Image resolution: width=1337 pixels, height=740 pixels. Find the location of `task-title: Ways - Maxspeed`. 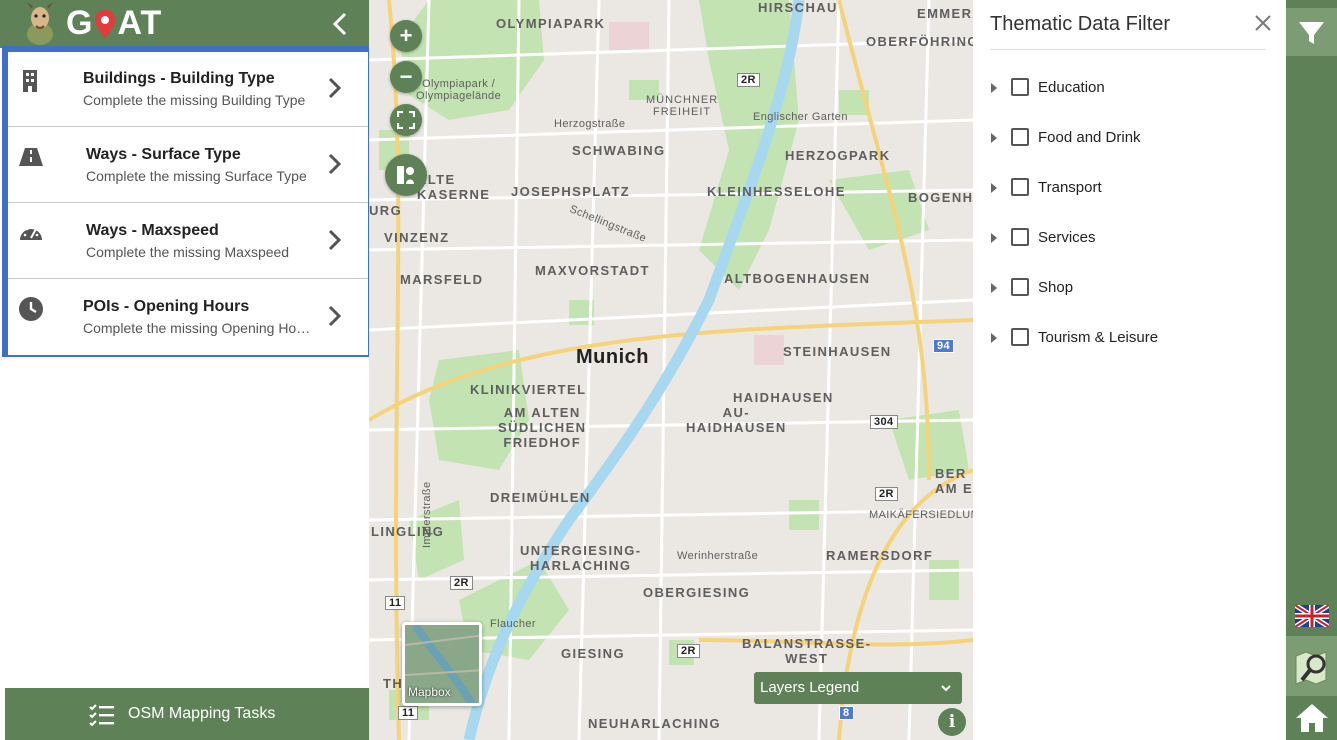

task-title: Ways - Maxspeed is located at coordinates (152, 230).